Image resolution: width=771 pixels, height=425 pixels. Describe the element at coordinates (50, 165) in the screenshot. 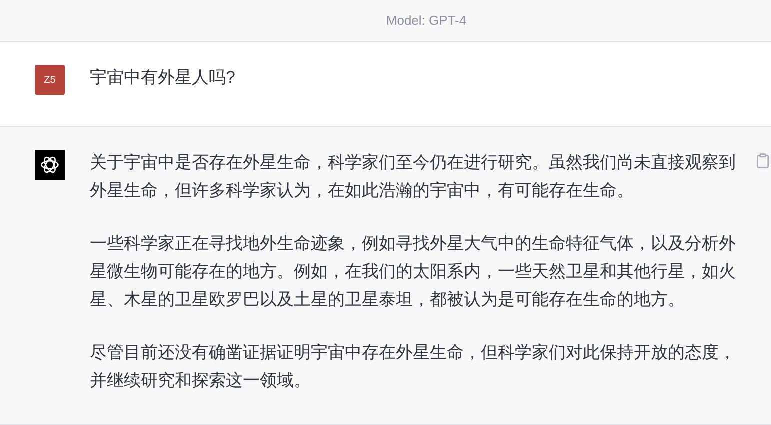

I see `logo-icon` at that location.